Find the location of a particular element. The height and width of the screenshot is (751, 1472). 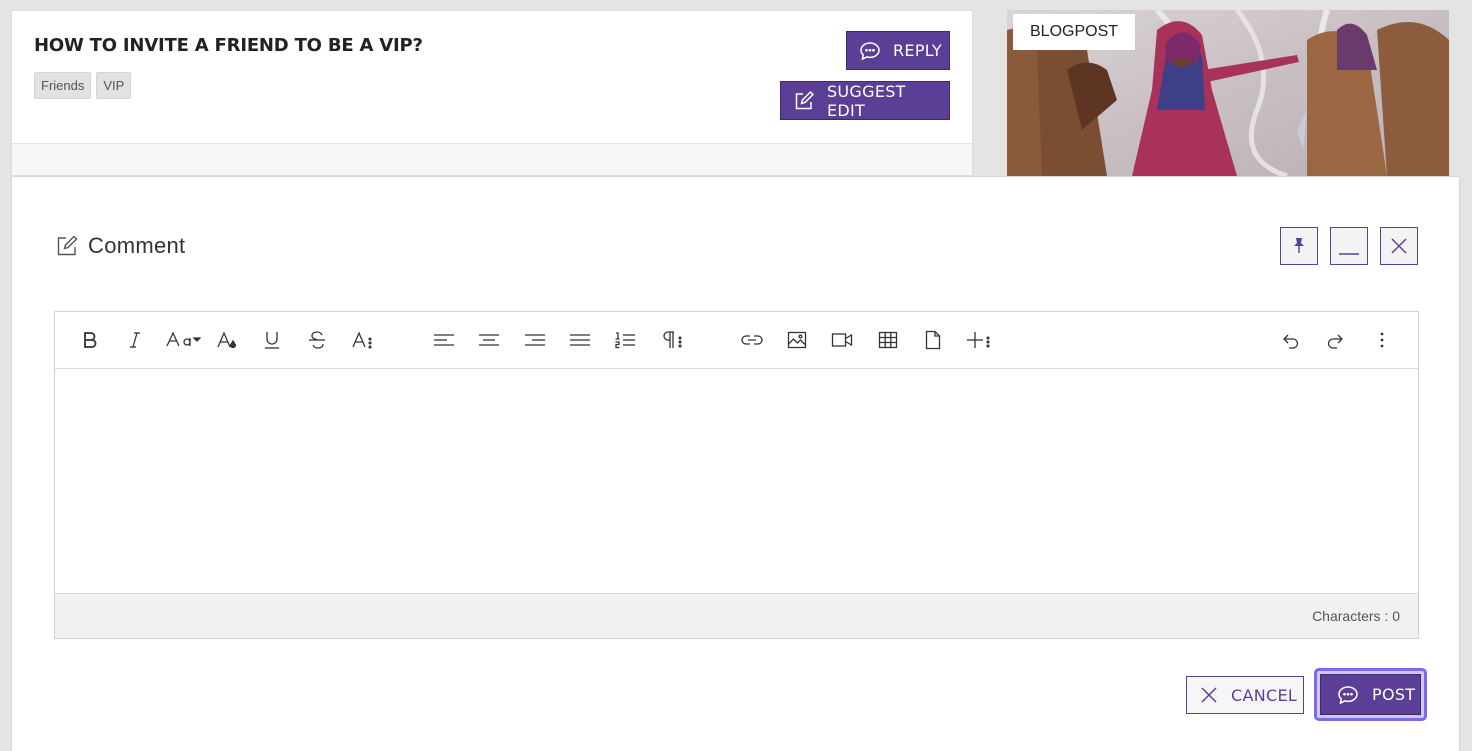

close-button is located at coordinates (1399, 246).